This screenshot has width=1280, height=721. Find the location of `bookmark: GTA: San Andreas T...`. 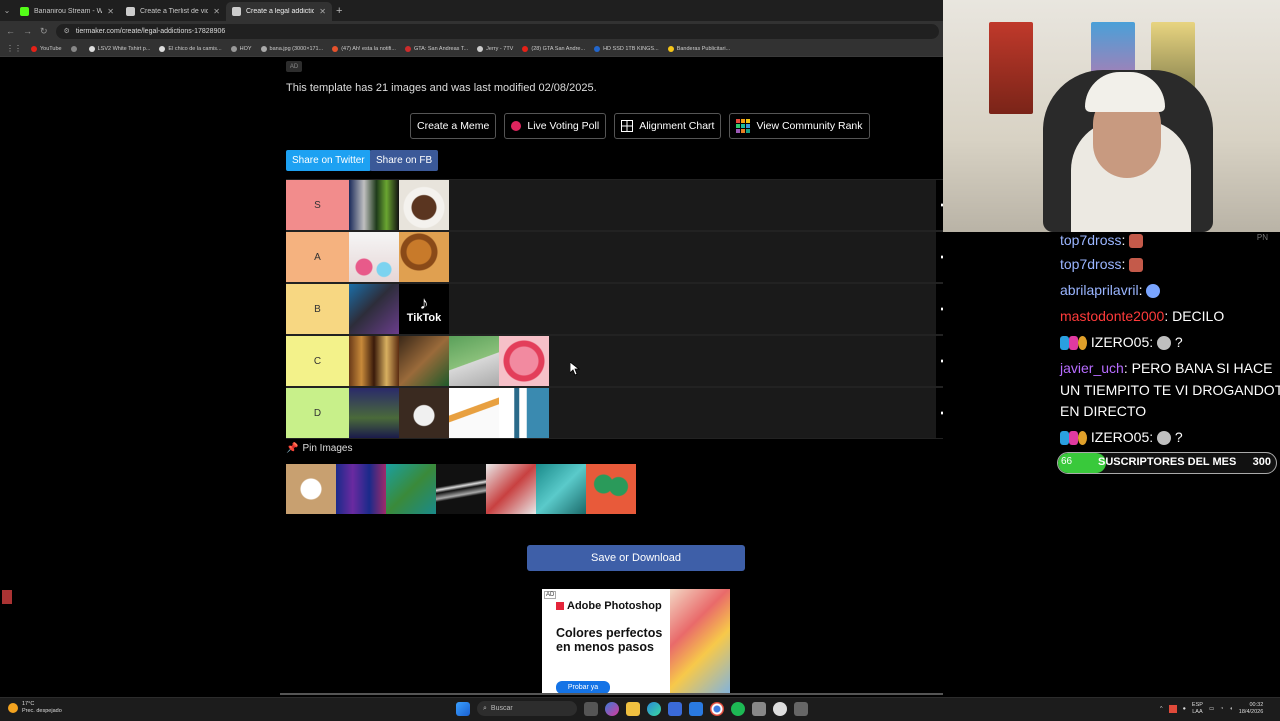

bookmark: GTA: San Andreas T... is located at coordinates (436, 48).